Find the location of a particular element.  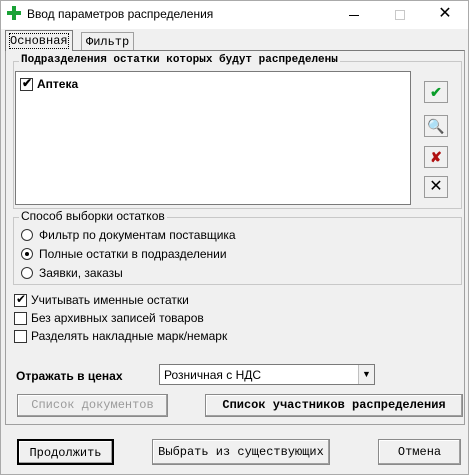

cancel-button: Отмена is located at coordinates (419, 452).